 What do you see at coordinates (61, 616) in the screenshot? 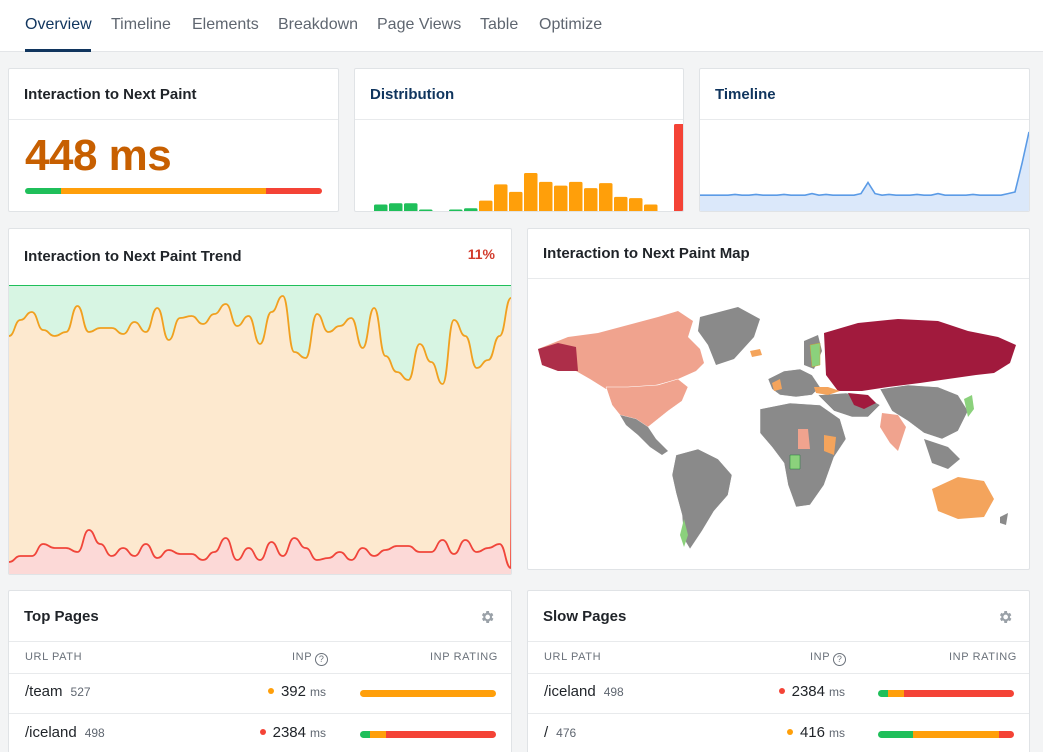
I see `card-title: Top Pages` at bounding box center [61, 616].